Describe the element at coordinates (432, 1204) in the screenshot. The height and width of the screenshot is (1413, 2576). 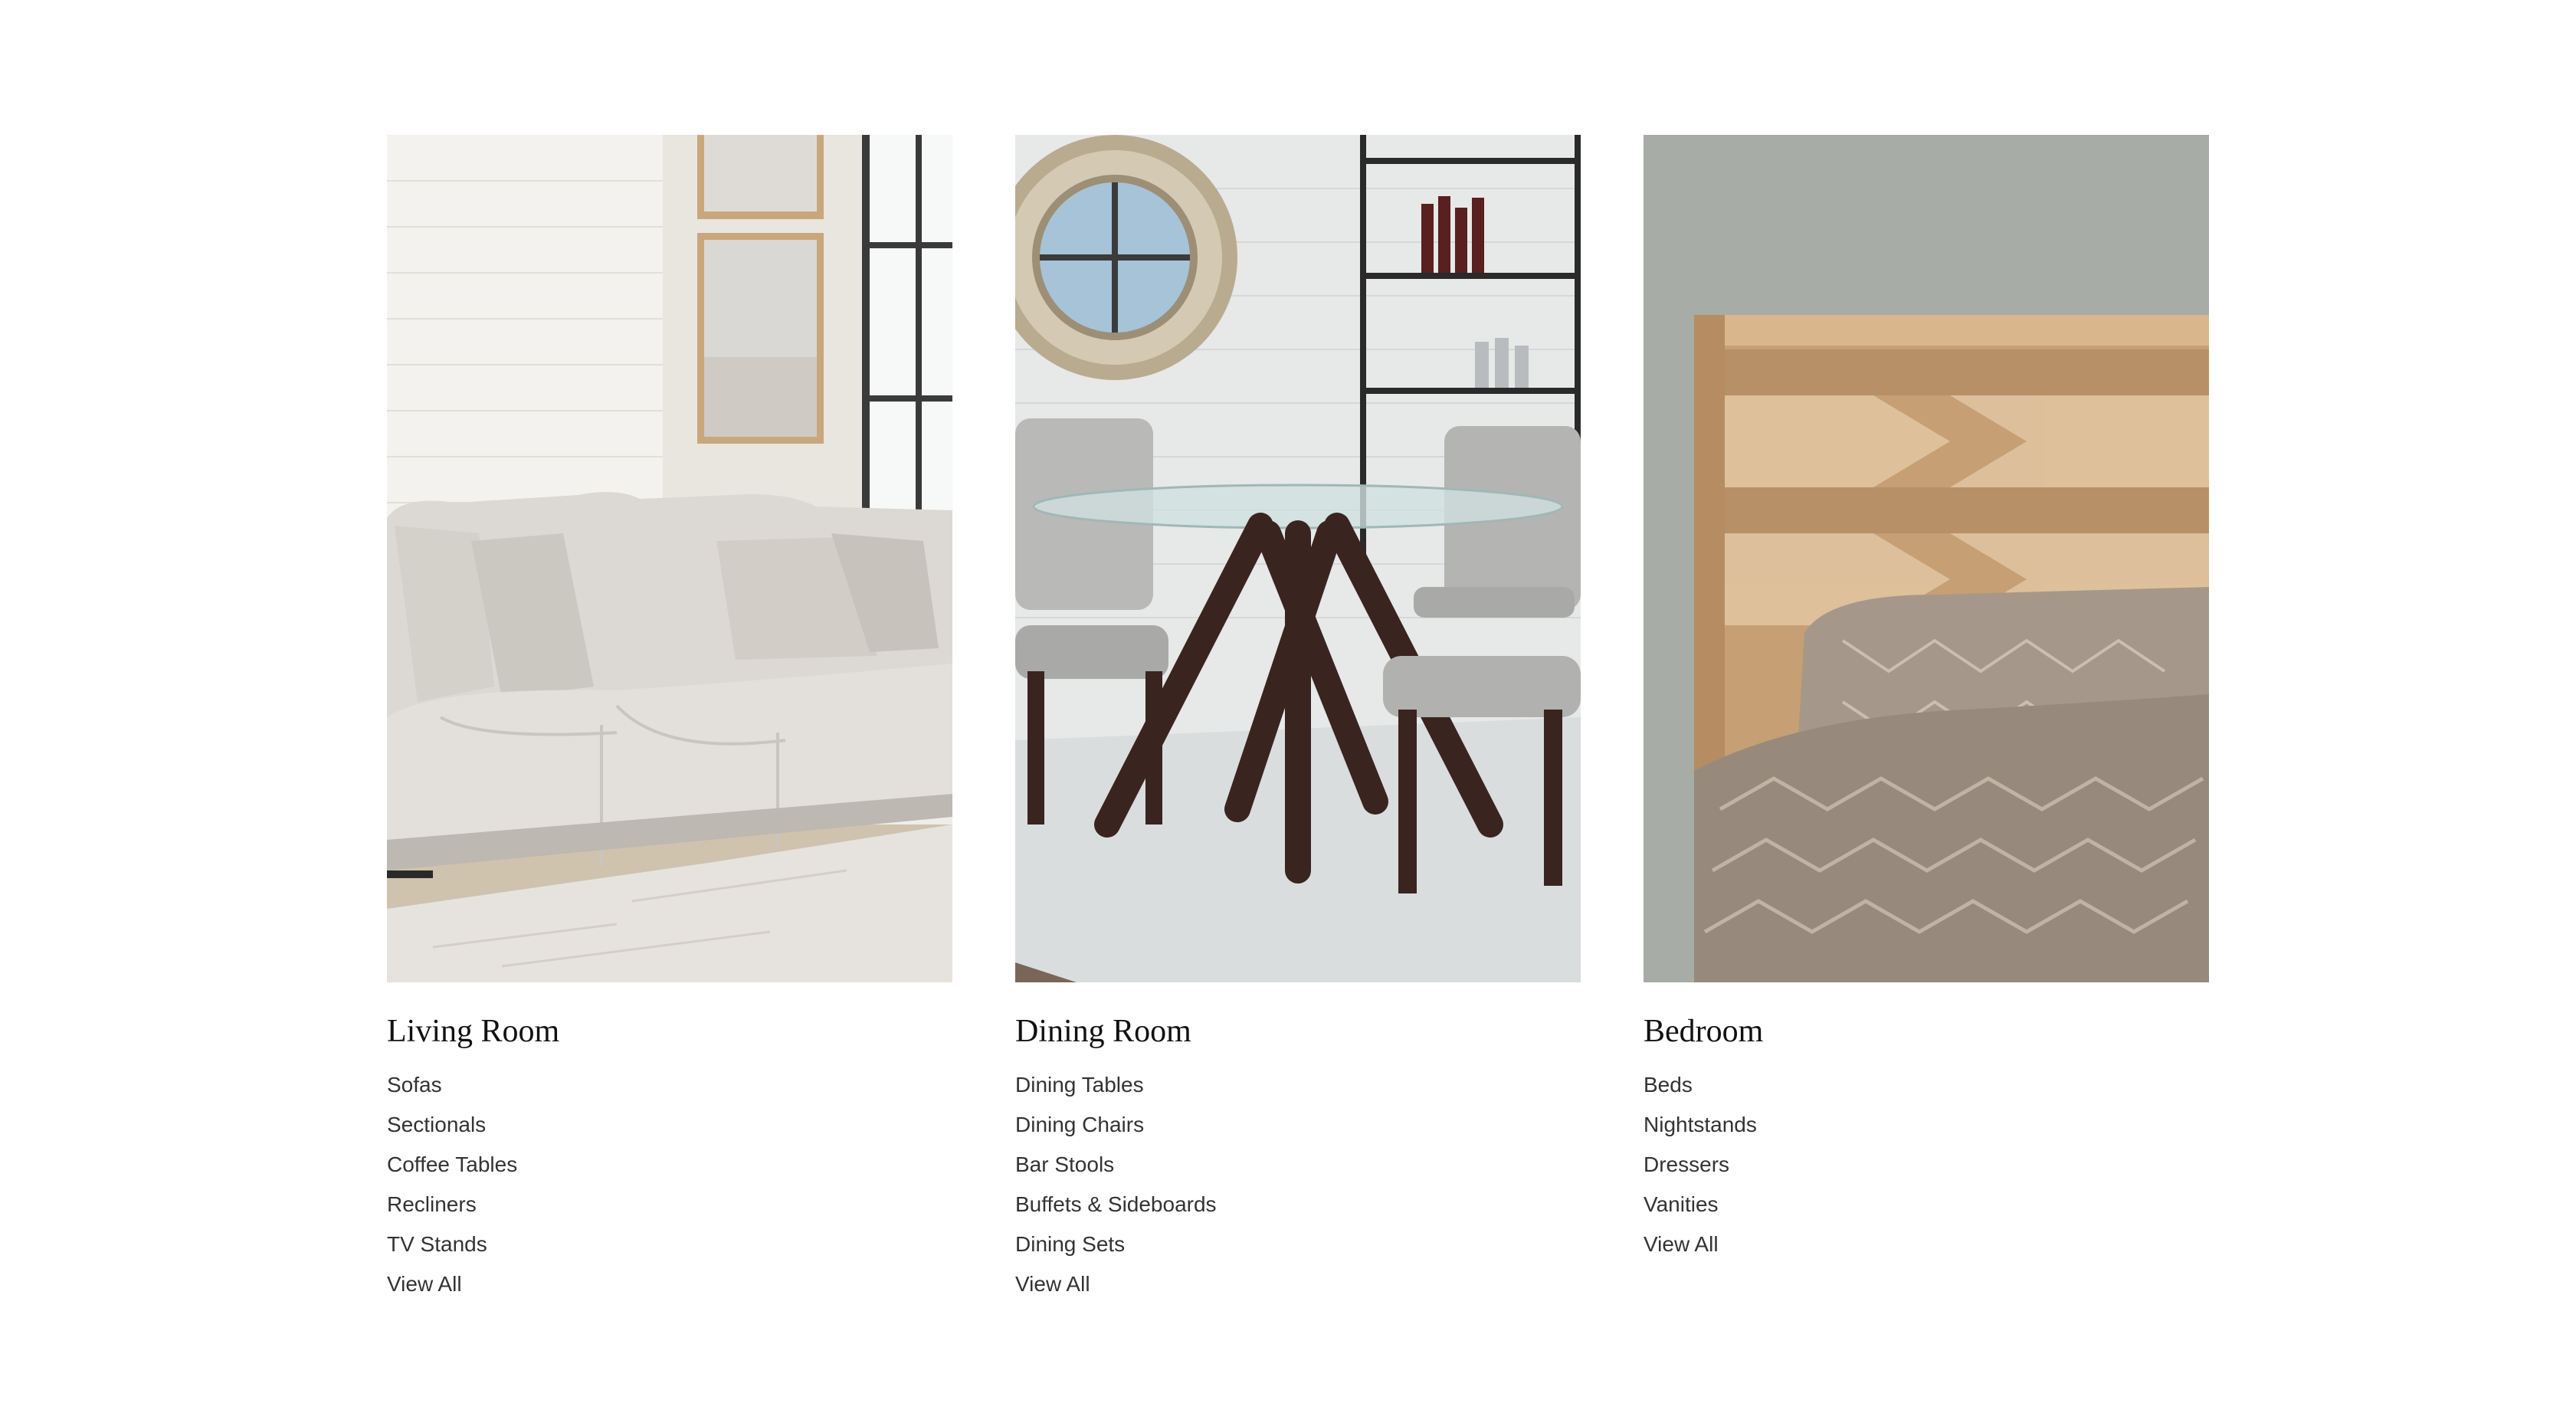
I see `subcategory-link-recliners: Recliners` at that location.